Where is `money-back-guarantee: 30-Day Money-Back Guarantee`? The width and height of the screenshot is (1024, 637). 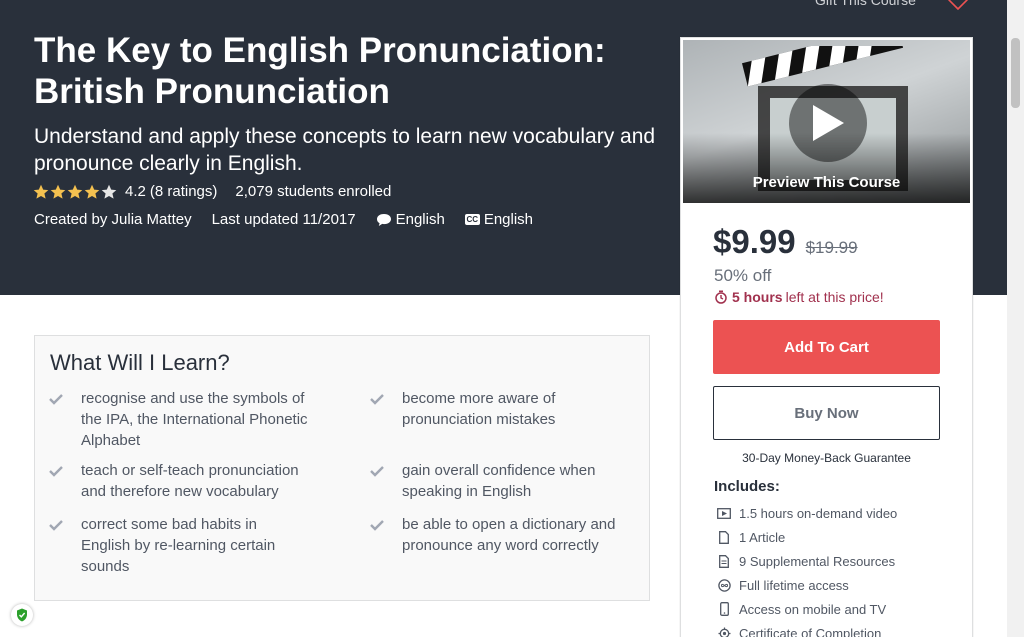
money-back-guarantee: 30-Day Money-Back Guarantee is located at coordinates (826, 458).